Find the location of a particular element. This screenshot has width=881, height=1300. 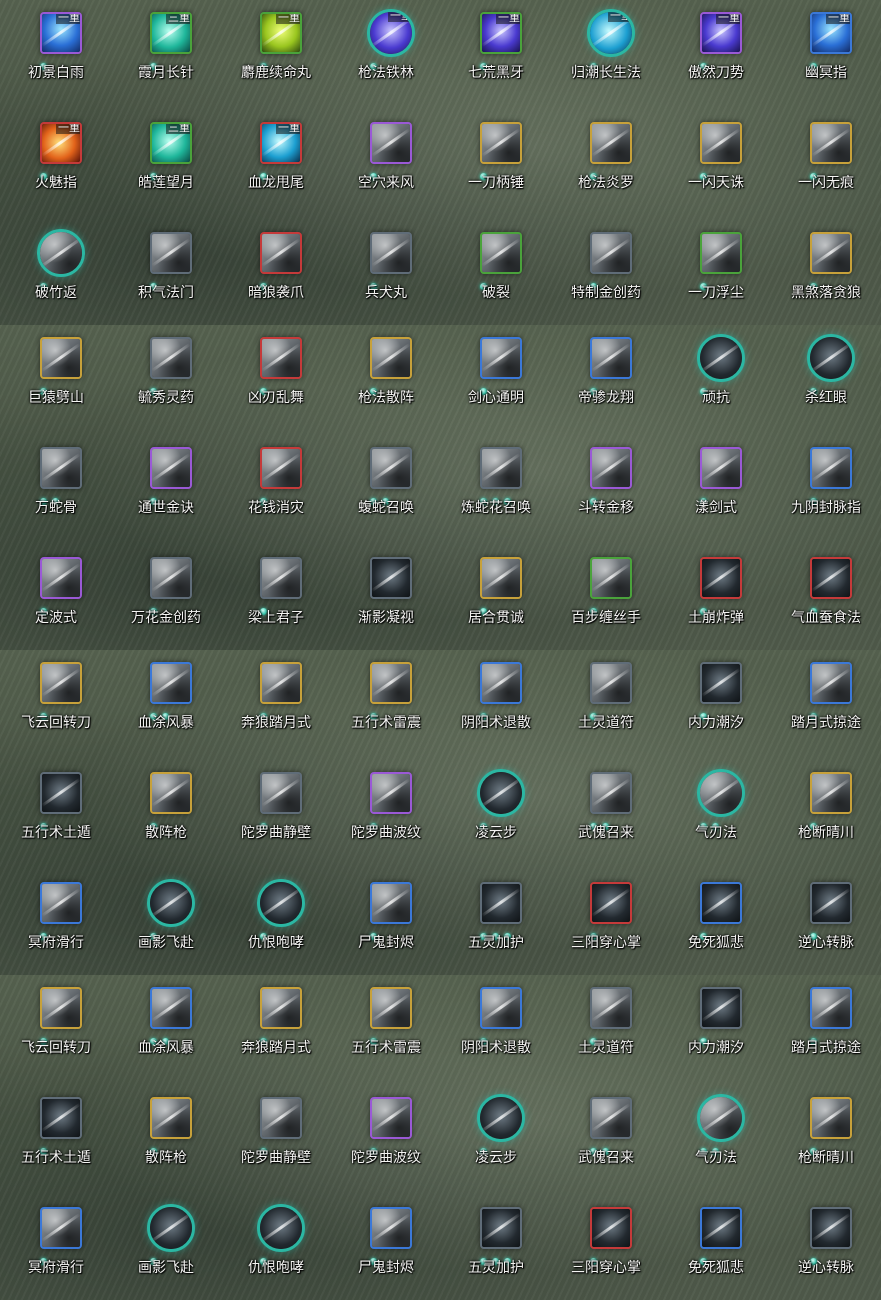

skill-slot: 毓秀灵药 is located at coordinates (165, 380).